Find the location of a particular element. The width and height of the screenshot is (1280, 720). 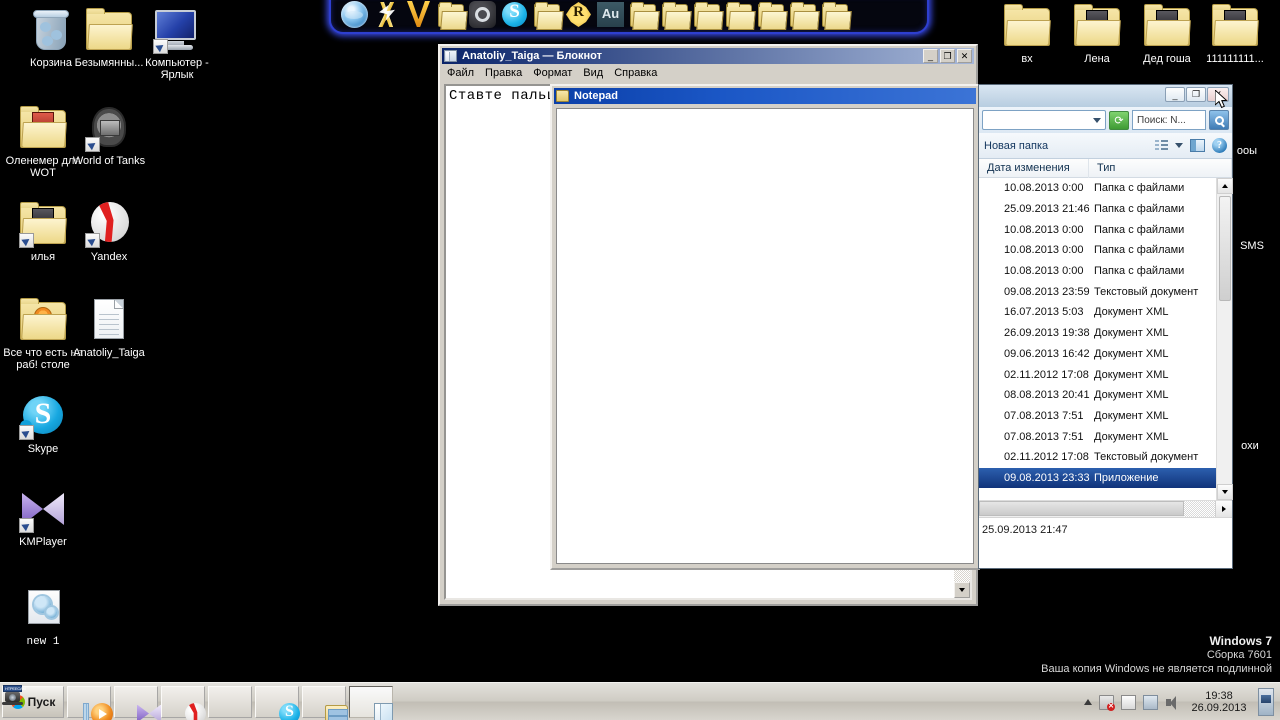

table-row: 25.09.2013 21:46 Папка с файлами is located at coordinates (1105, 209).